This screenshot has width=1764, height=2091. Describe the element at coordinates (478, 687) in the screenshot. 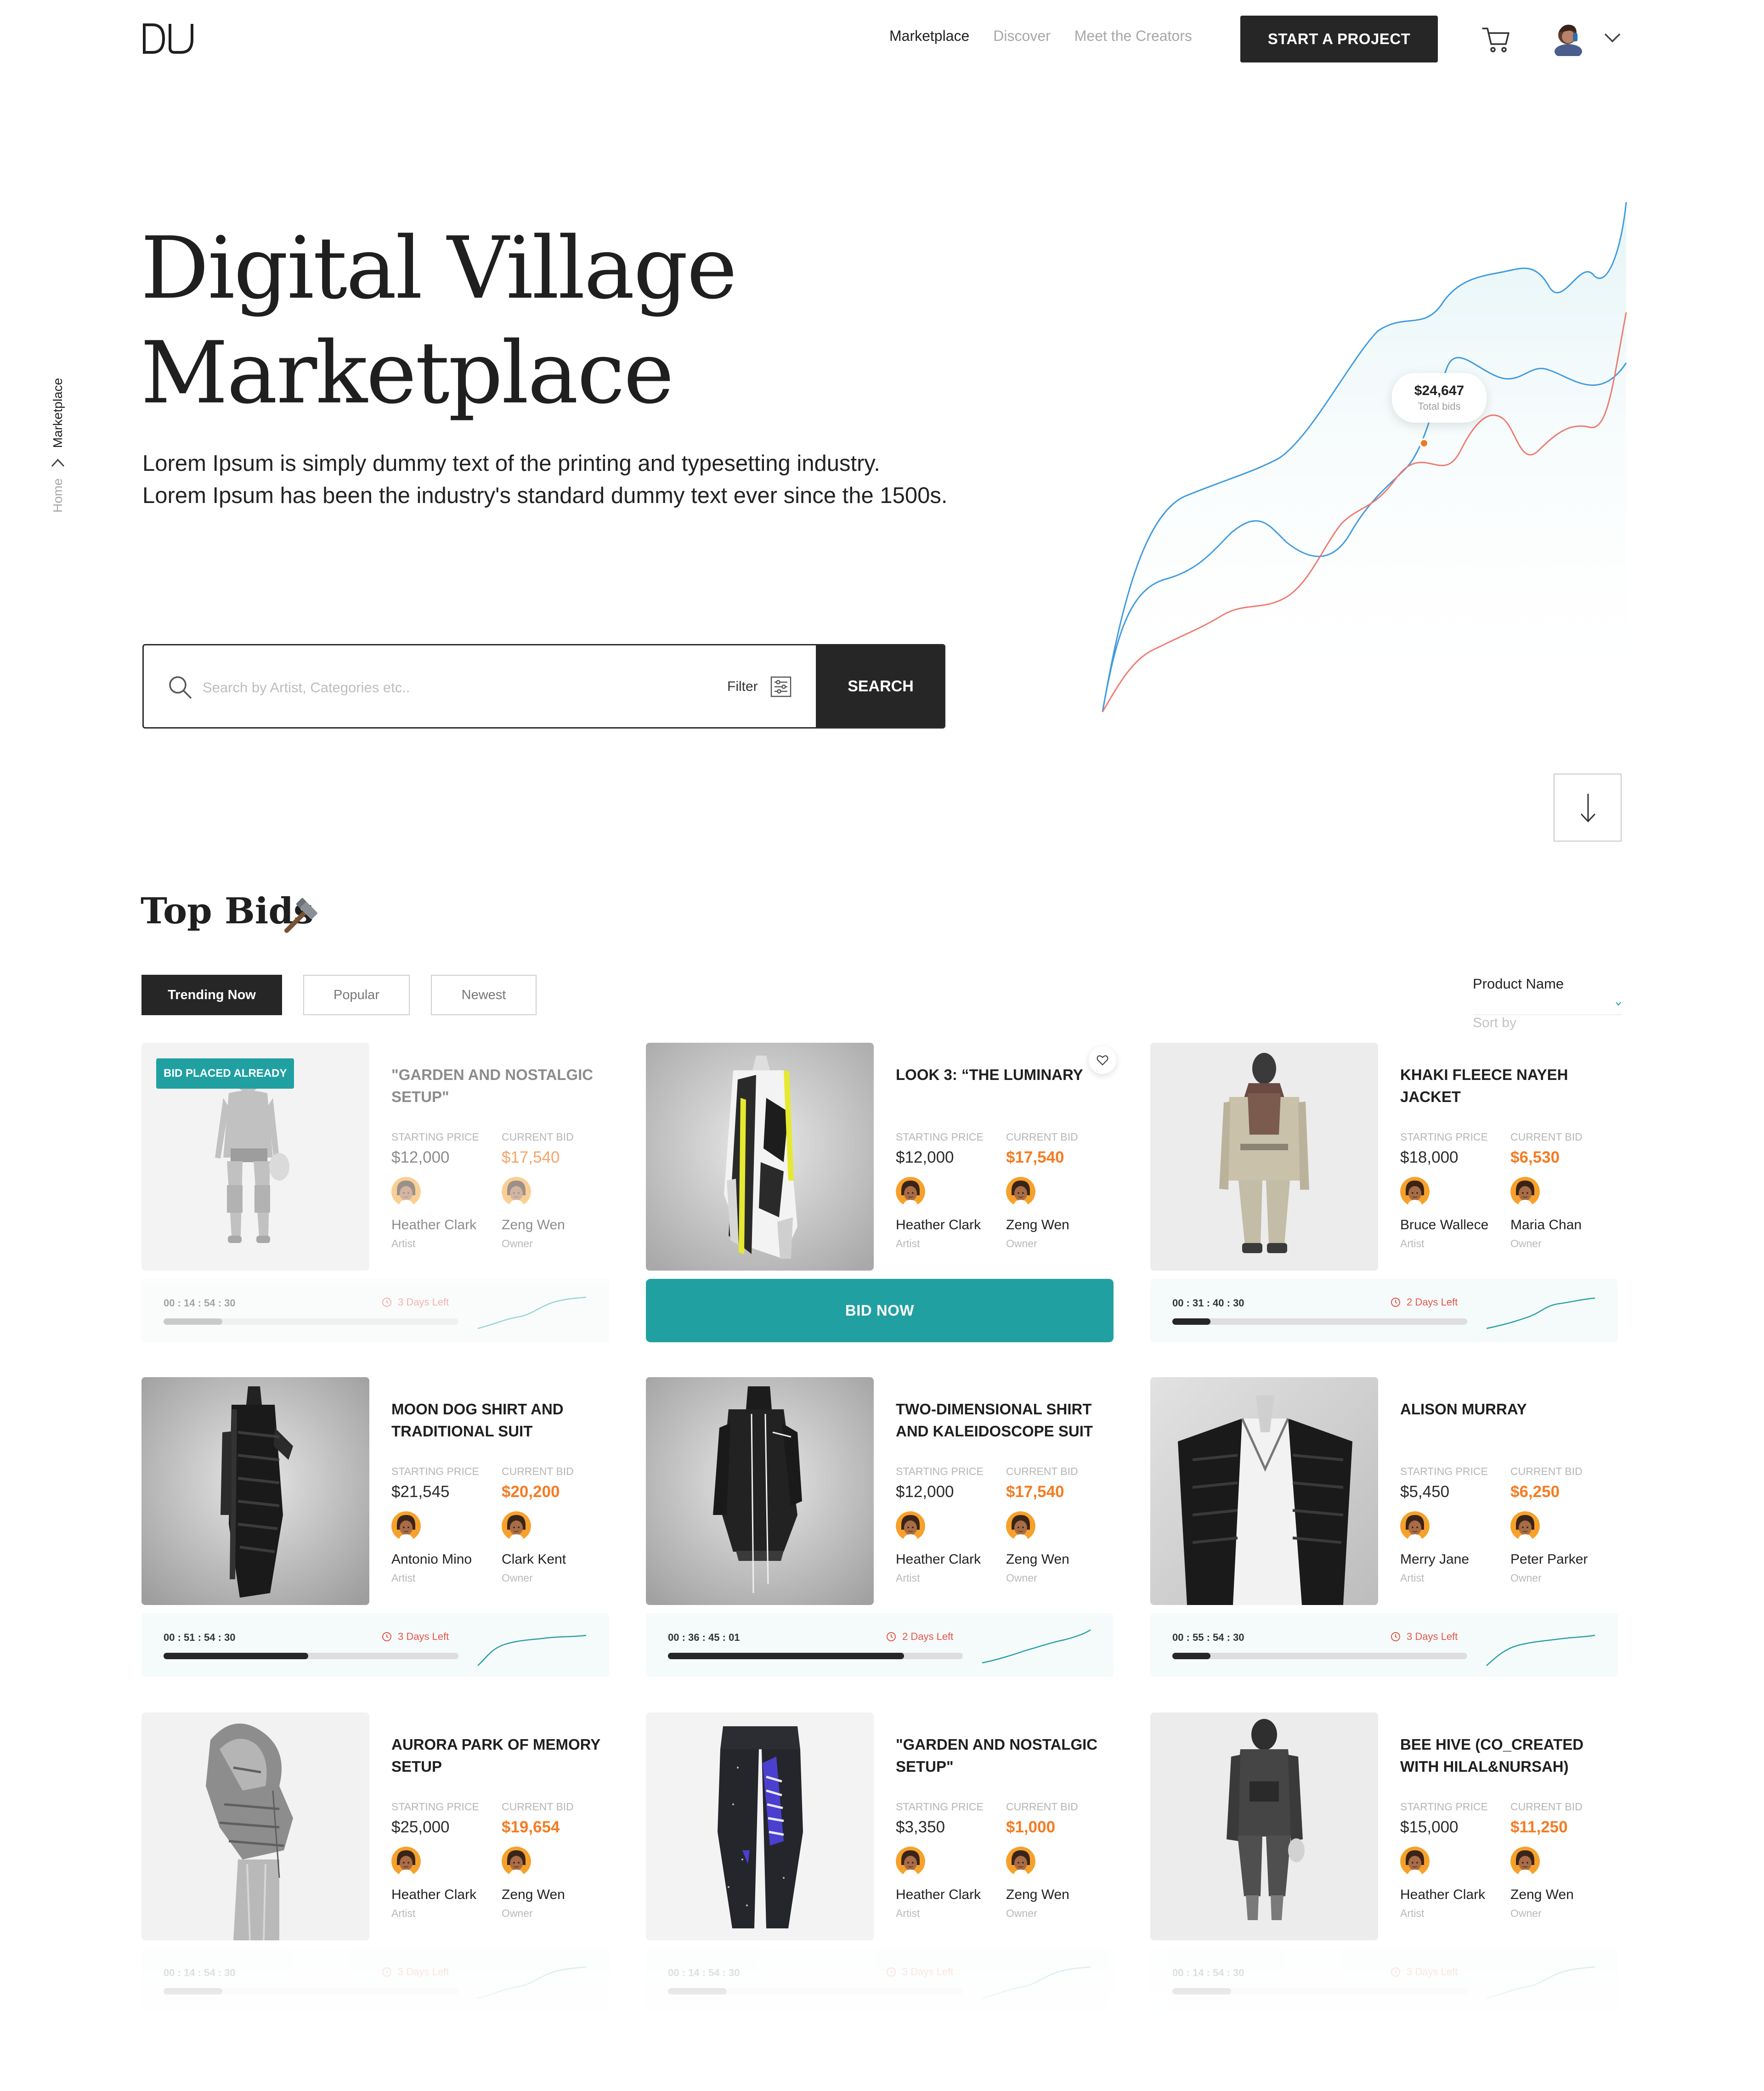

I see `search-input` at that location.